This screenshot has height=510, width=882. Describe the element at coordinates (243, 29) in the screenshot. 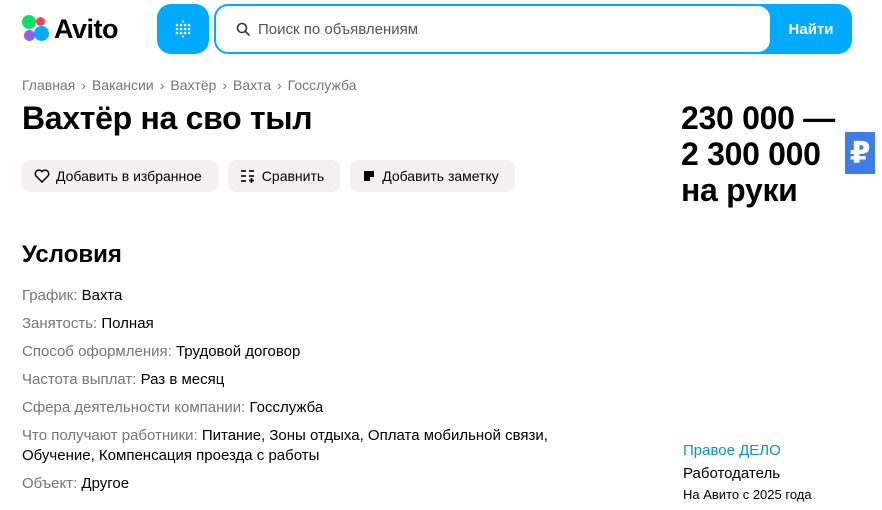

I see `search-icon` at that location.